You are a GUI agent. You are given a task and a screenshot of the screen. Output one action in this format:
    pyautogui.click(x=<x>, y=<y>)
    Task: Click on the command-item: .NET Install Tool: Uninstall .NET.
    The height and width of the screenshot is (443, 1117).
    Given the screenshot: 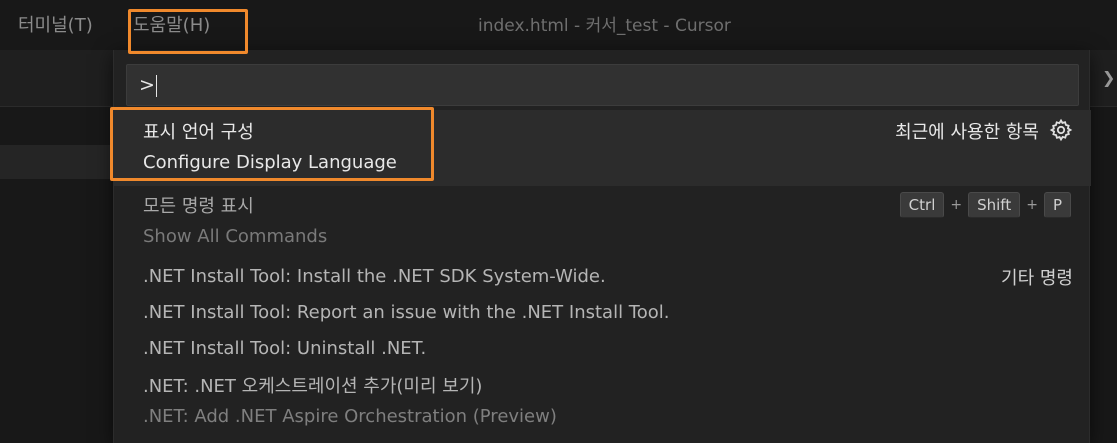 What is the action you would take?
    pyautogui.click(x=284, y=348)
    